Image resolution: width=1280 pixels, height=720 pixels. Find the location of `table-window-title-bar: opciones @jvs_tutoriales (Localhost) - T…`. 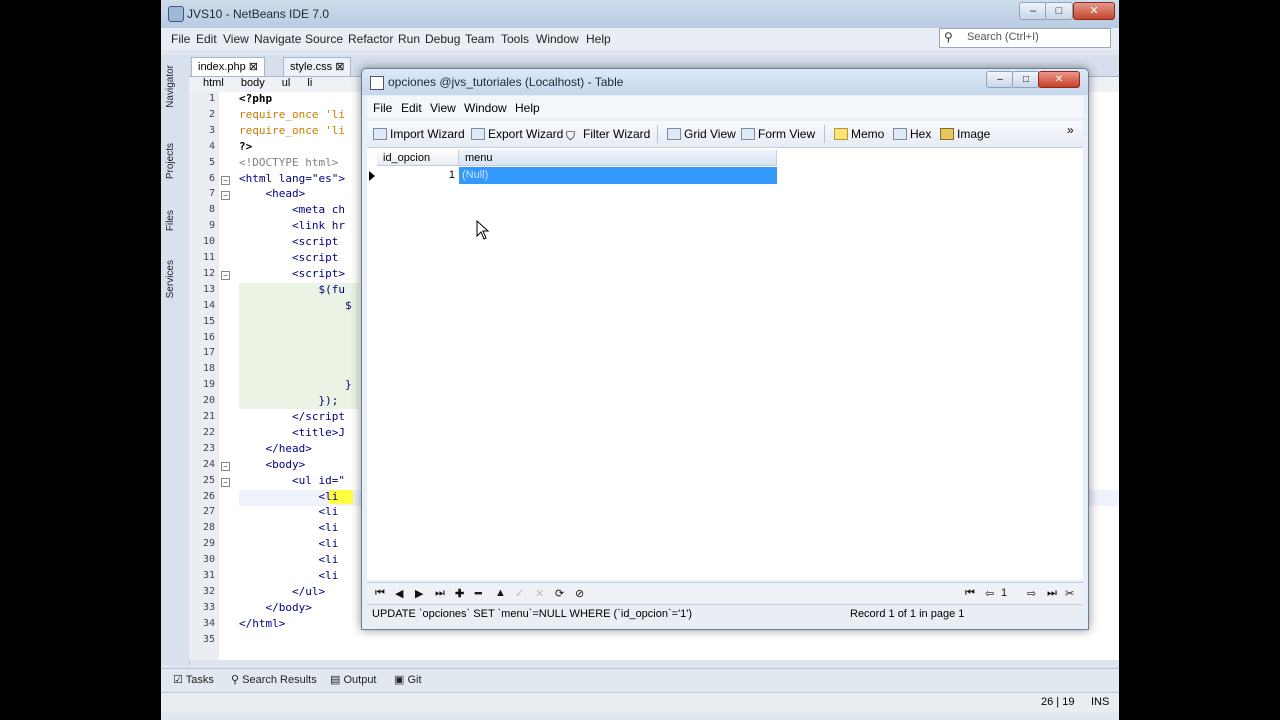

table-window-title-bar: opciones @jvs_tutoriales (Localhost) - T… is located at coordinates (725, 82).